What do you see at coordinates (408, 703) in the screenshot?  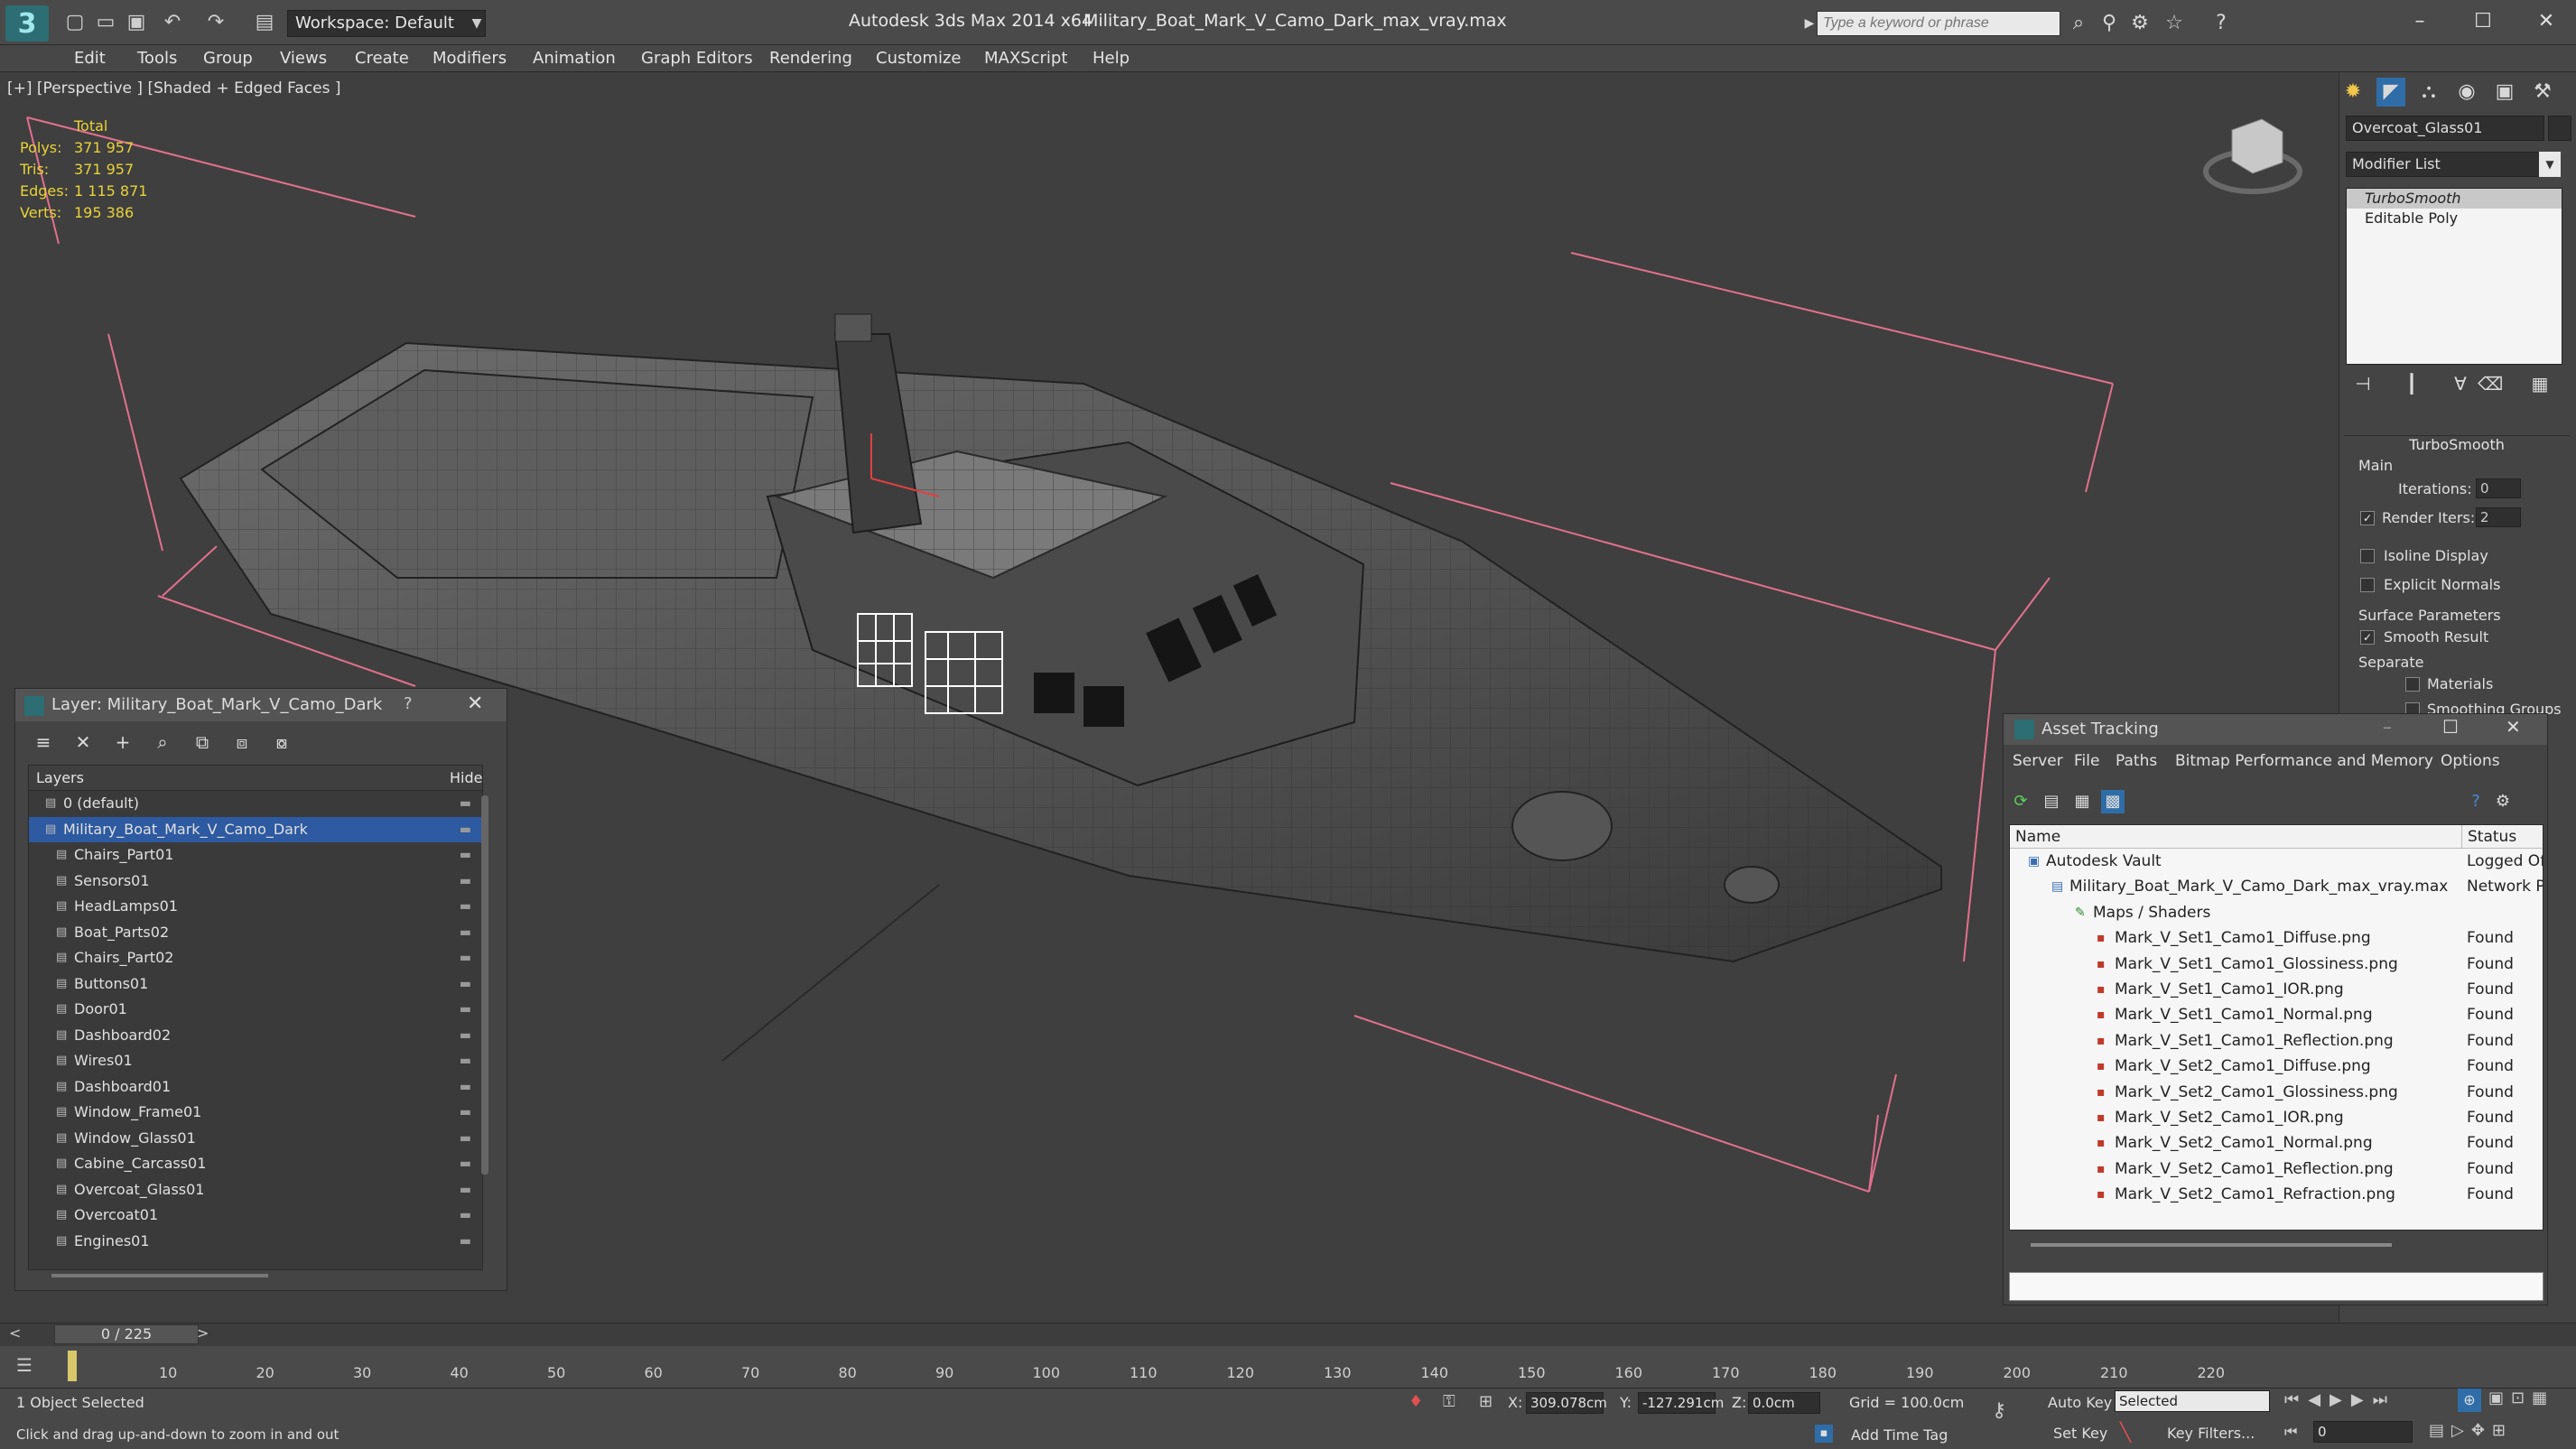 I see `help-button: ?` at bounding box center [408, 703].